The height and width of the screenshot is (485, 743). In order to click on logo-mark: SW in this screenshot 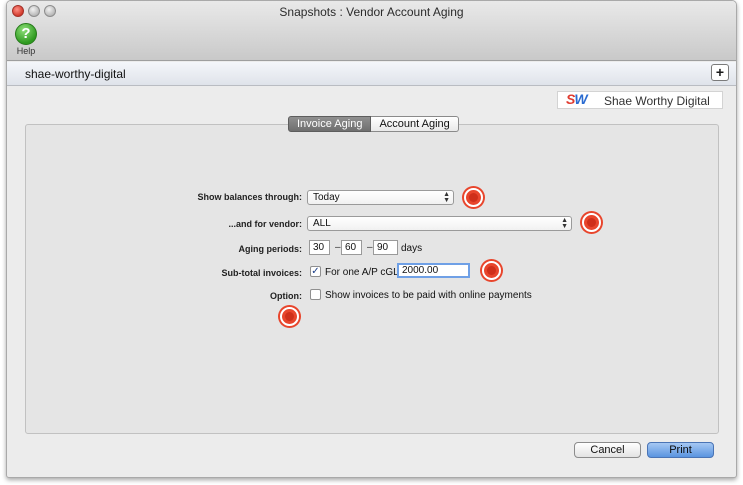, I will do `click(577, 99)`.